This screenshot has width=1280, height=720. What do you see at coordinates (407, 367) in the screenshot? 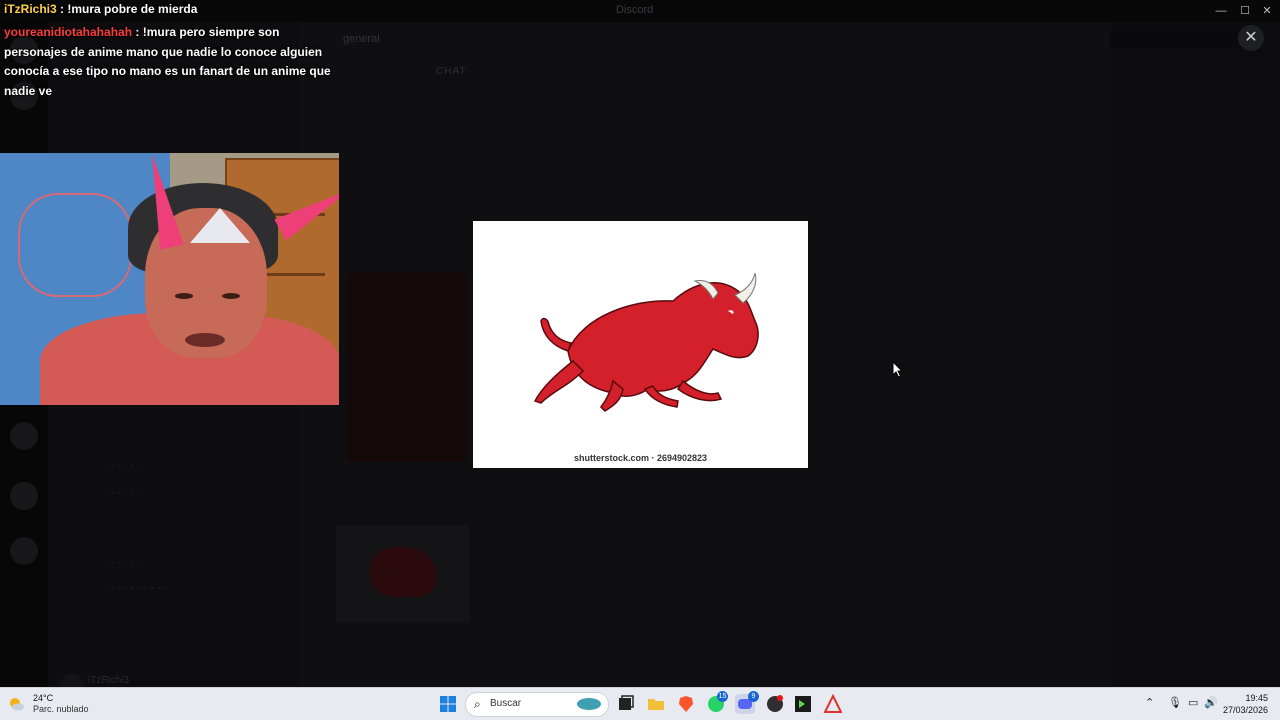
I see `embedded-image` at bounding box center [407, 367].